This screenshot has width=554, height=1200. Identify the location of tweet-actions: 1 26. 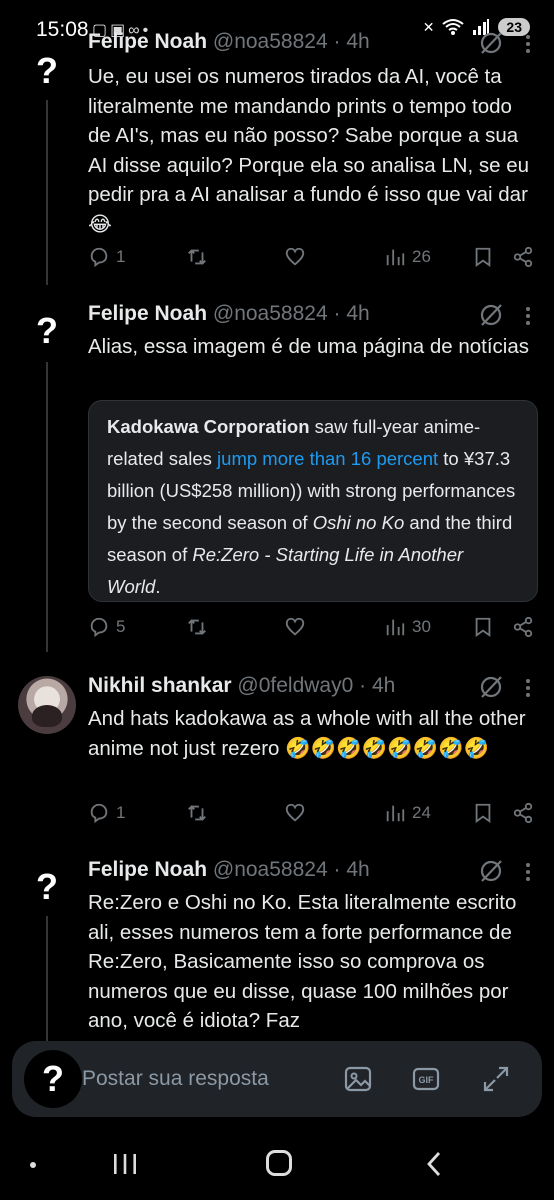
(313, 261).